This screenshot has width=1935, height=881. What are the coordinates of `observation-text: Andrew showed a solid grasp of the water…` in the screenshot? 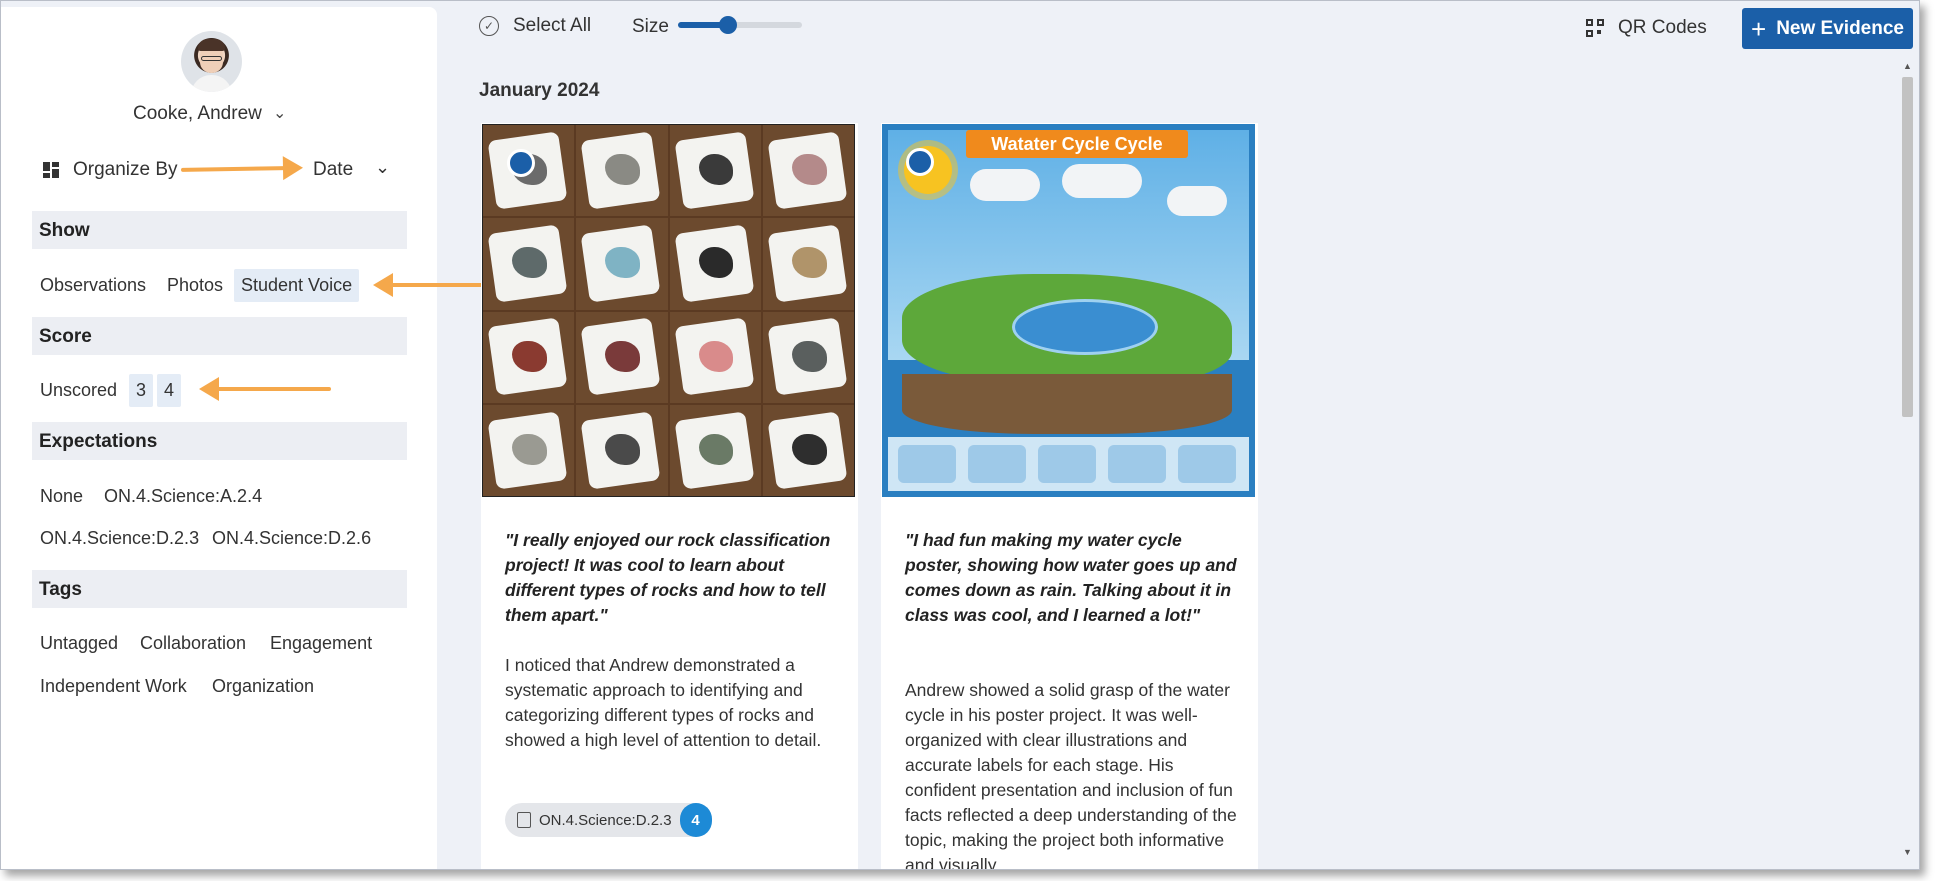 It's located at (1071, 775).